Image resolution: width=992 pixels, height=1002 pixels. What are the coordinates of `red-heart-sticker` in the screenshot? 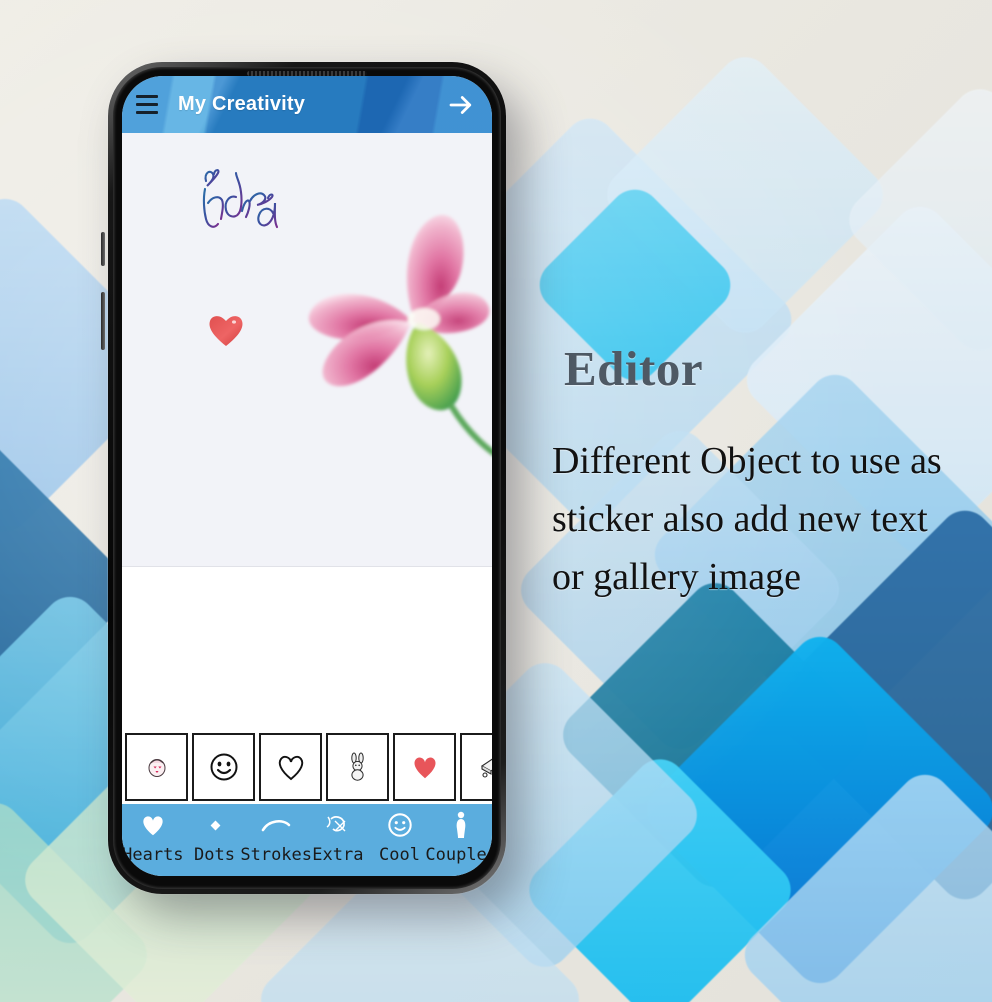 It's located at (424, 767).